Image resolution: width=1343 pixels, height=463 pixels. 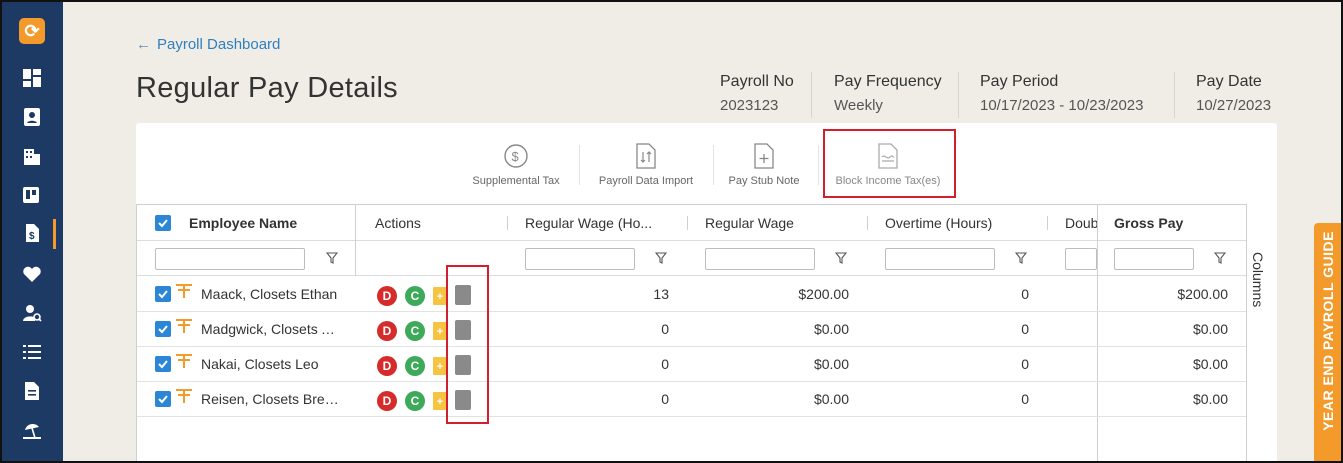 What do you see at coordinates (1202, 294) in the screenshot?
I see `gross-pay-value: $200.00` at bounding box center [1202, 294].